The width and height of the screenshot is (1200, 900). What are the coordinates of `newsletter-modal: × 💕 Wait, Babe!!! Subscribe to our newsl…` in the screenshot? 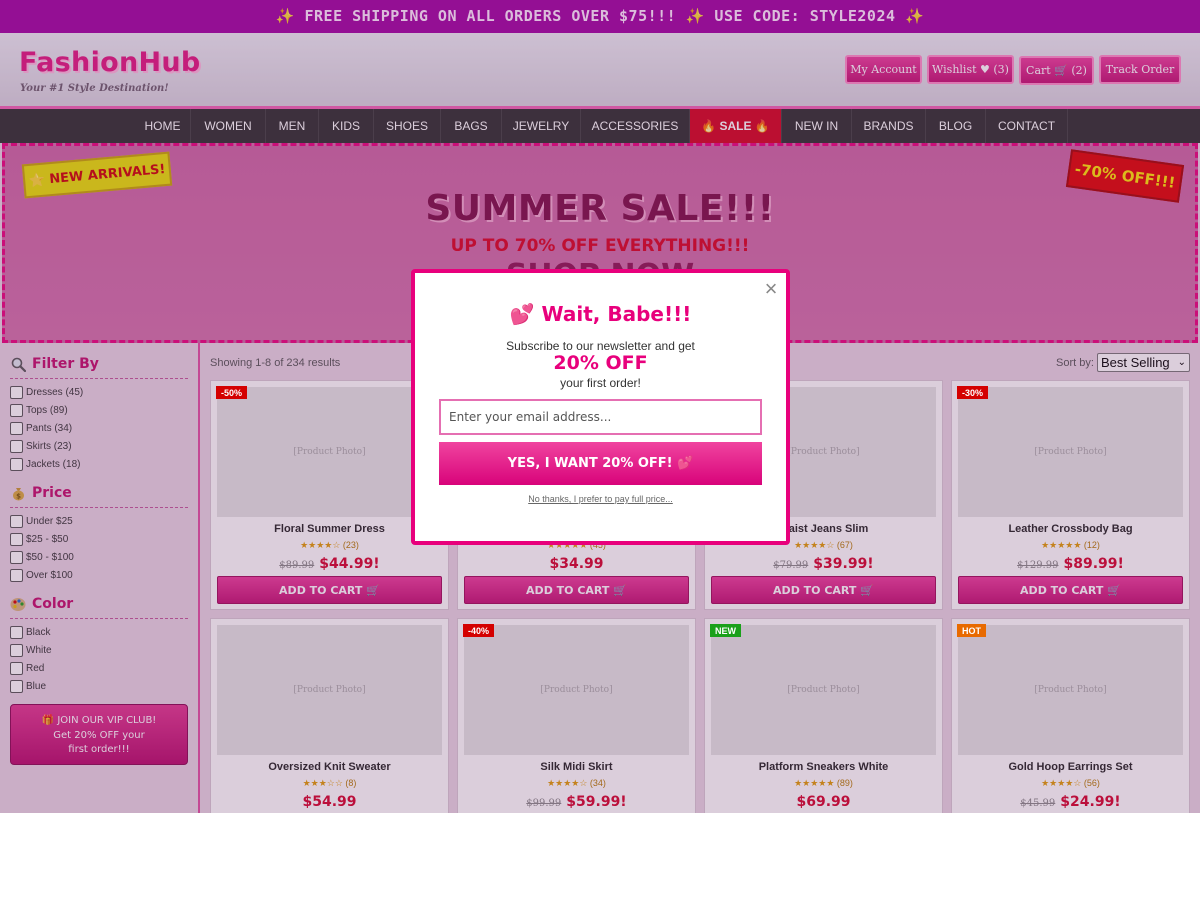 It's located at (600, 407).